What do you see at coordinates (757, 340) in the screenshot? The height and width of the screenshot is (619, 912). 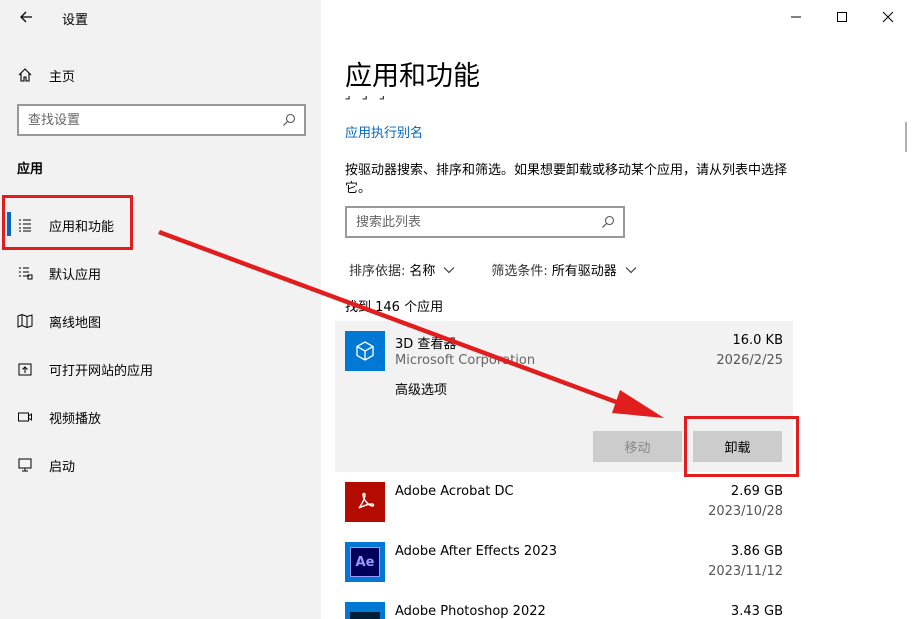 I see `app-size: 16.0 KB` at bounding box center [757, 340].